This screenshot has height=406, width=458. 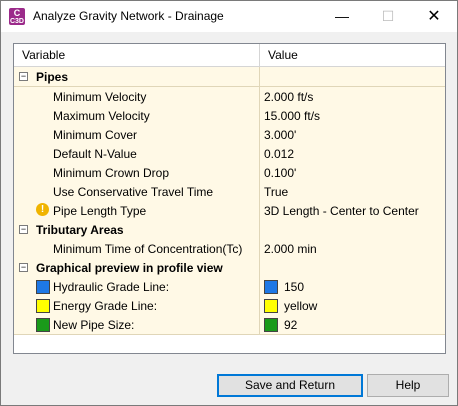 What do you see at coordinates (434, 16) in the screenshot?
I see `close-button: ✕` at bounding box center [434, 16].